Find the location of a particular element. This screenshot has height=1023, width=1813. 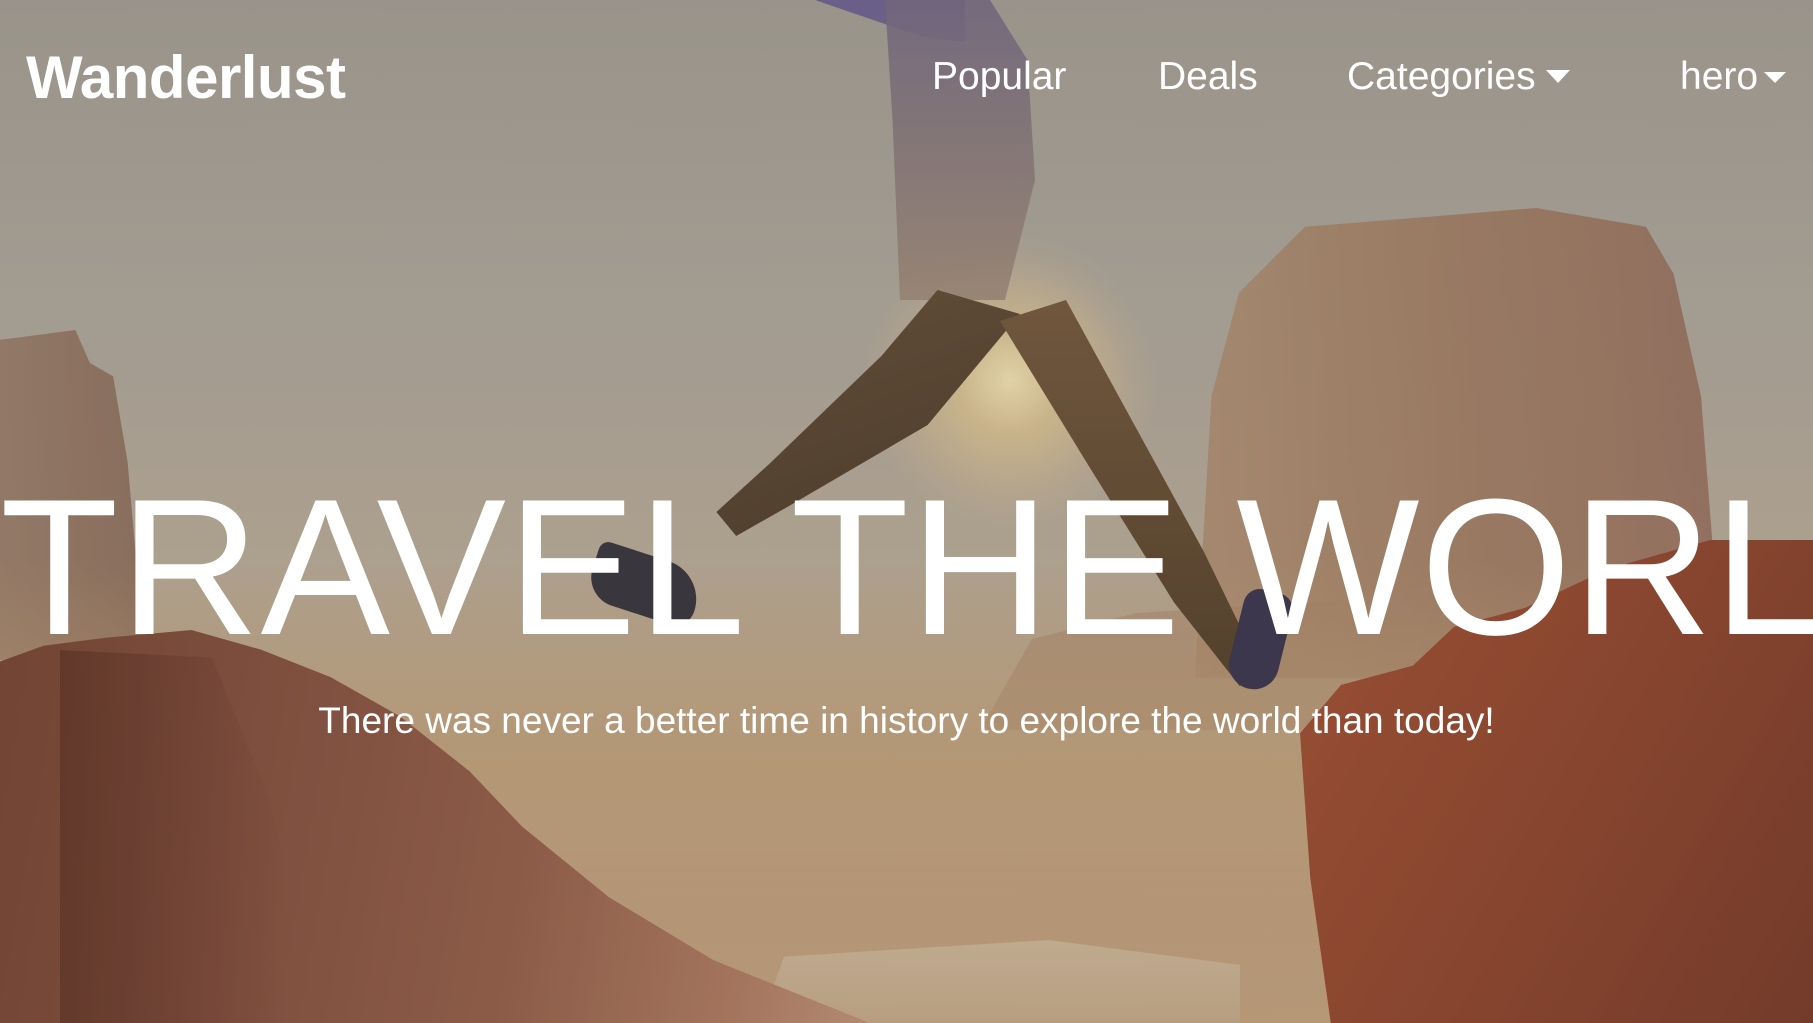

nav-dropdown-categories-label: Categories is located at coordinates (1441, 76).